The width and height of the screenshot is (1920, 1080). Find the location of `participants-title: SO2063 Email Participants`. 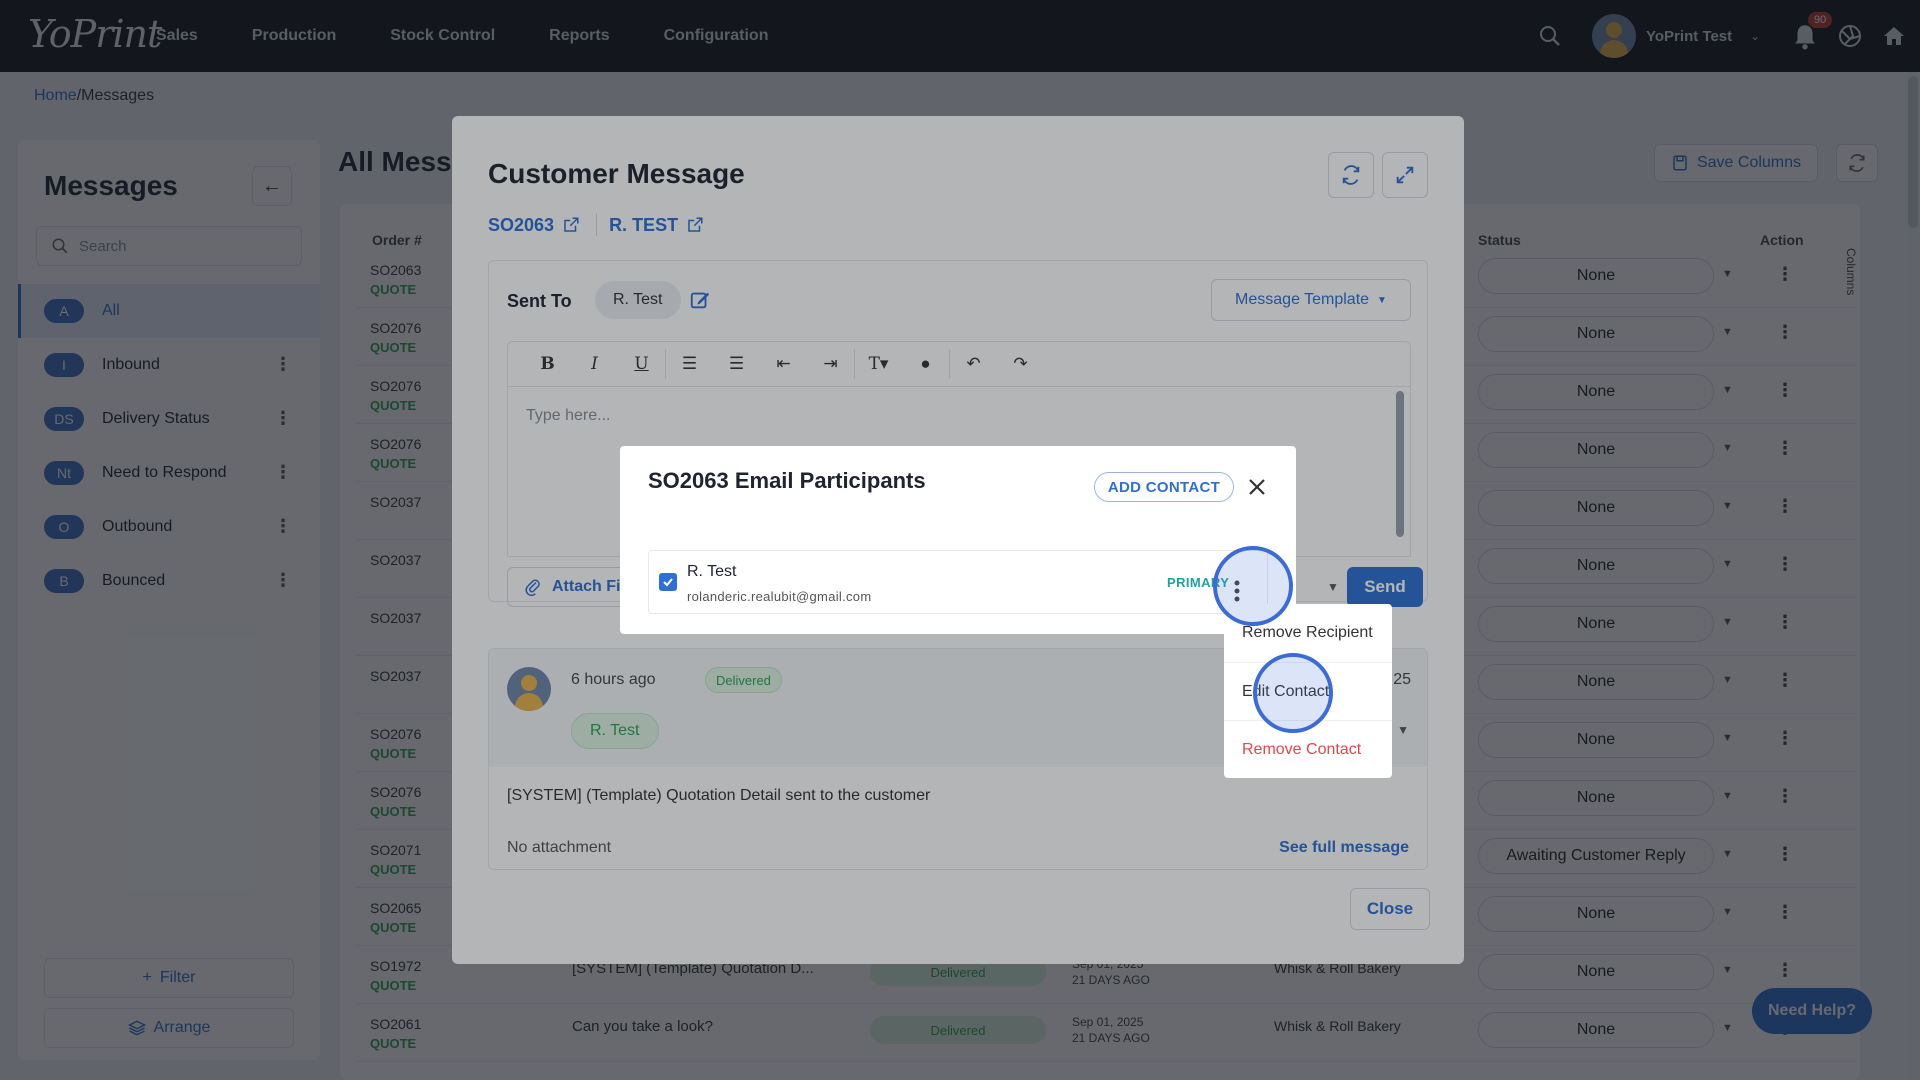

participants-title: SO2063 Email Participants is located at coordinates (787, 480).